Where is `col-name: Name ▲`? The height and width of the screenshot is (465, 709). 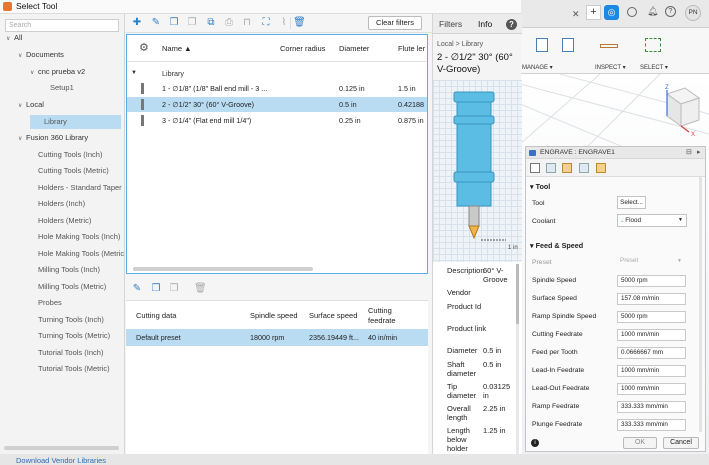 col-name: Name ▲ is located at coordinates (177, 48).